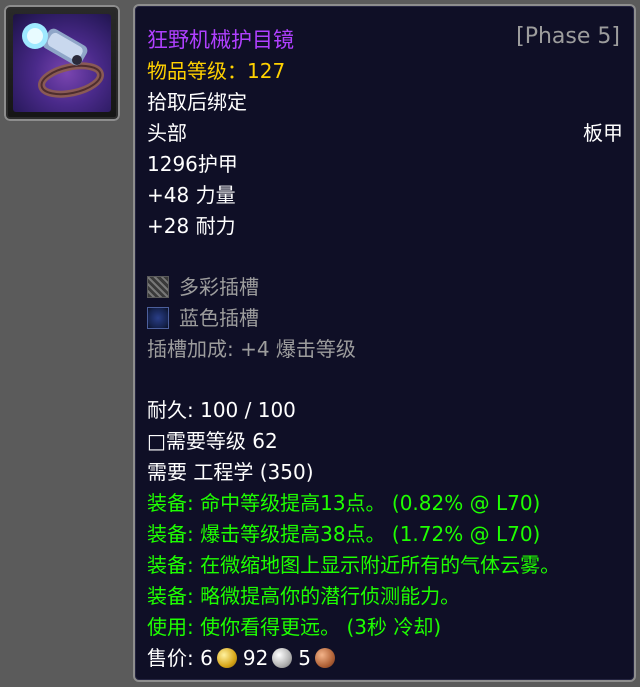  What do you see at coordinates (197, 102) in the screenshot?
I see `bind-type: 拾取后绑定` at bounding box center [197, 102].